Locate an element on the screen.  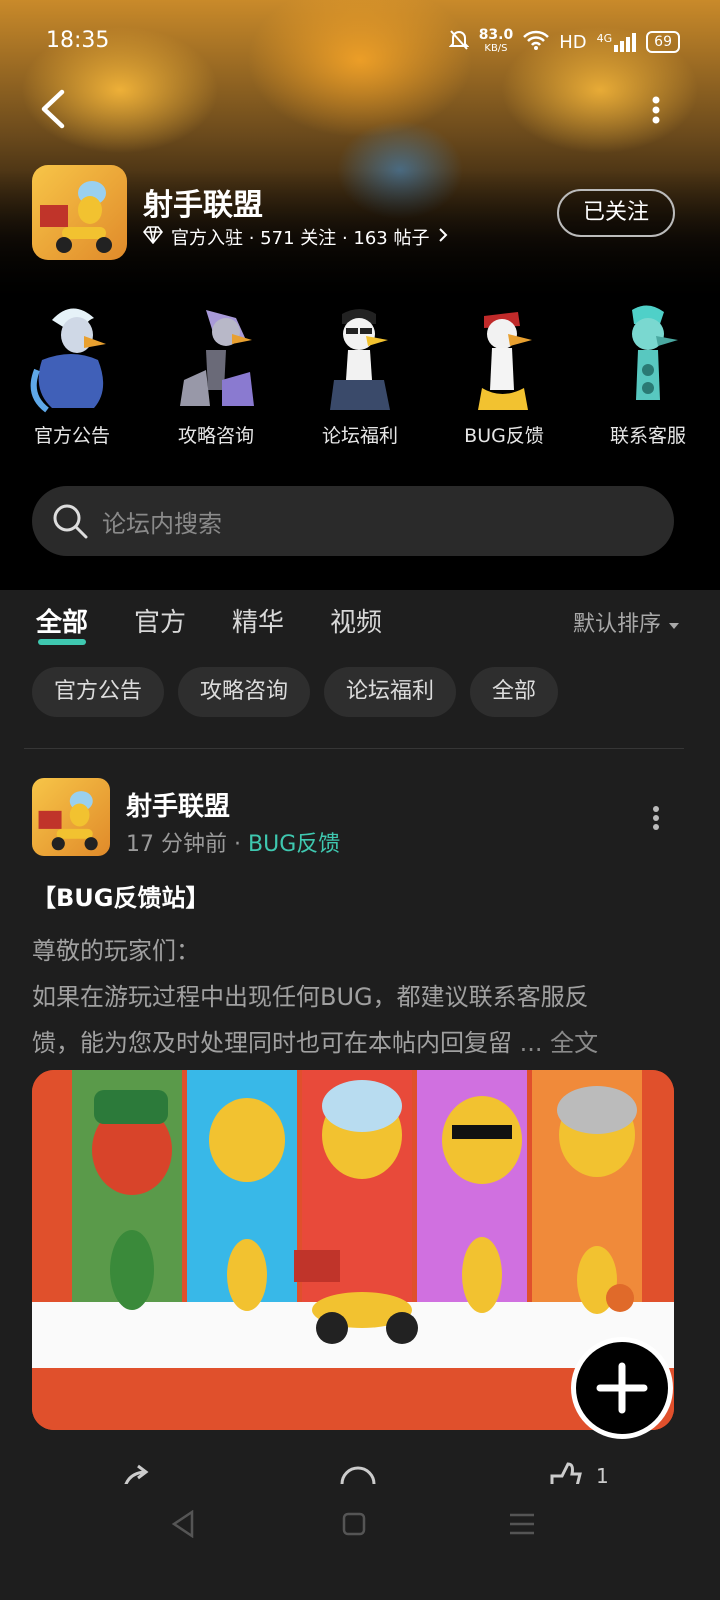
post-author-name: 射手联盟 is located at coordinates (178, 804).